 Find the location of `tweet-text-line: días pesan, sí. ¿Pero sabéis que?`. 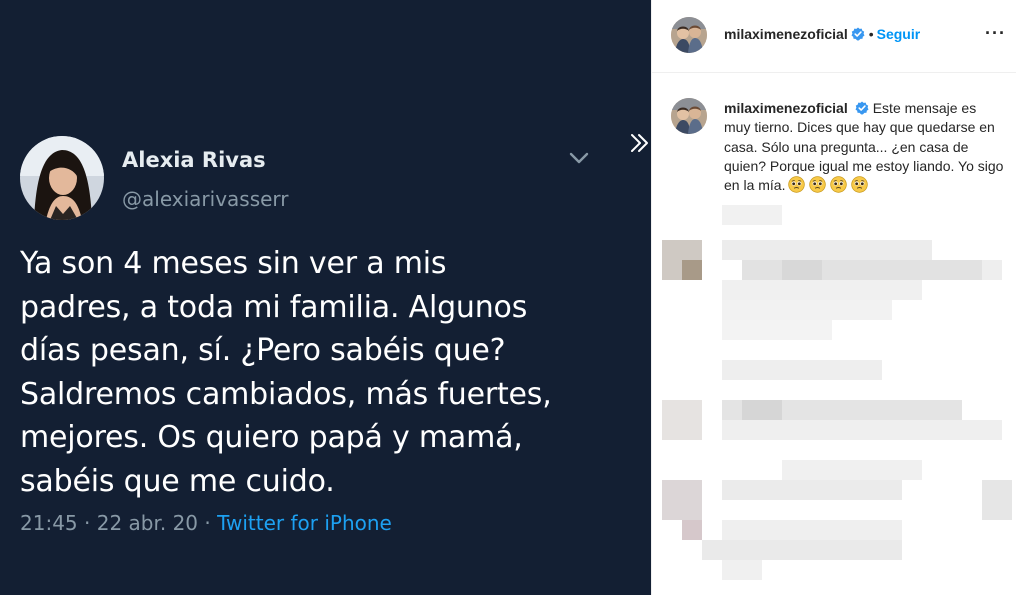

tweet-text-line: días pesan, sí. ¿Pero sabéis que? is located at coordinates (263, 350).